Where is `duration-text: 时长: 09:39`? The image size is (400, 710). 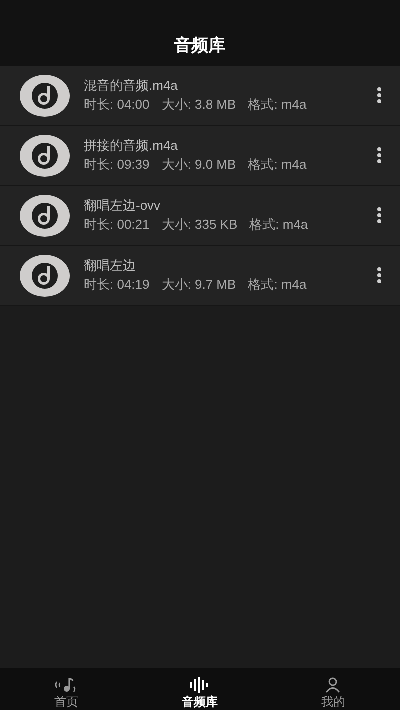
duration-text: 时长: 09:39 is located at coordinates (117, 165).